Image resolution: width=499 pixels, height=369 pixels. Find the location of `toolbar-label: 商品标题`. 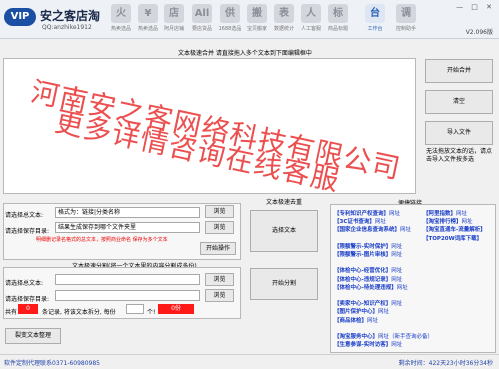

toolbar-label: 商品标题 is located at coordinates (337, 29).